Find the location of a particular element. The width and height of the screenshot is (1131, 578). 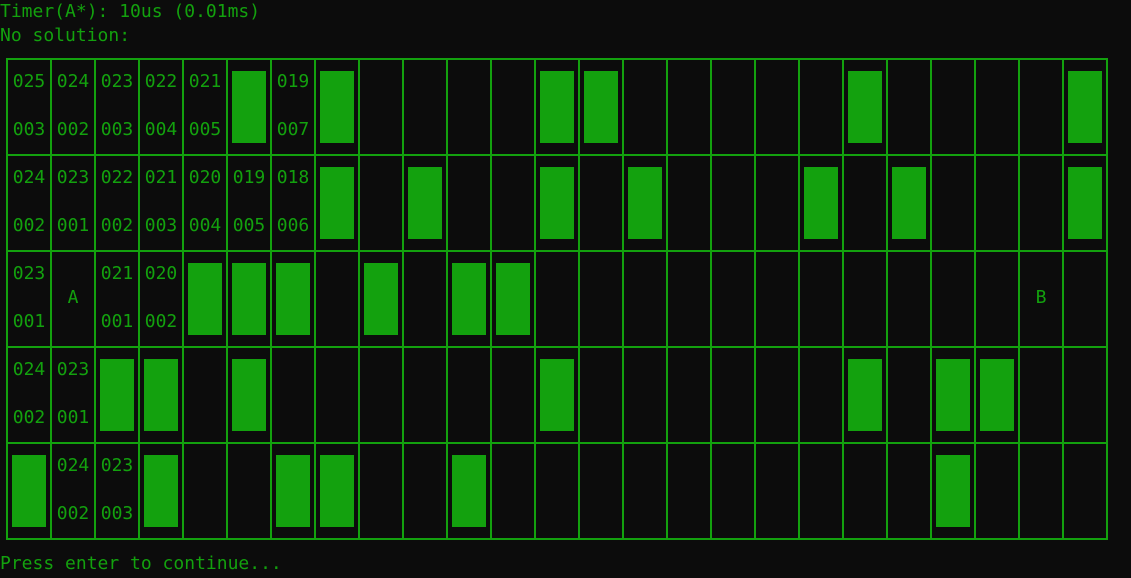

cell-cost-bottom: 007 is located at coordinates (293, 129).